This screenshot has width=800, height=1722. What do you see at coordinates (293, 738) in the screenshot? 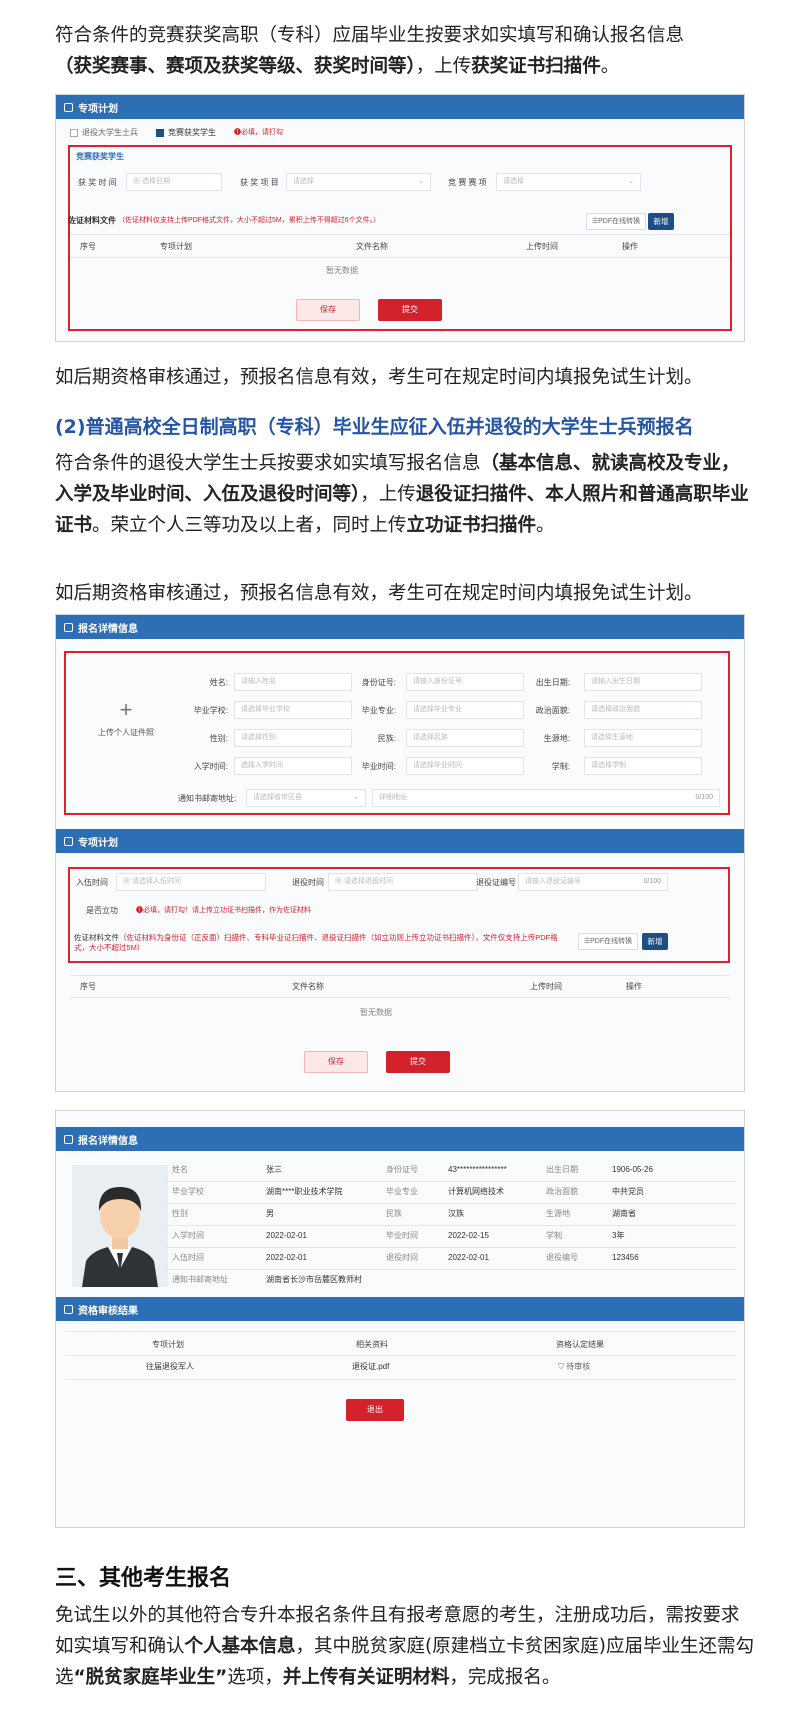
I see `form-input: 请选择性别` at bounding box center [293, 738].